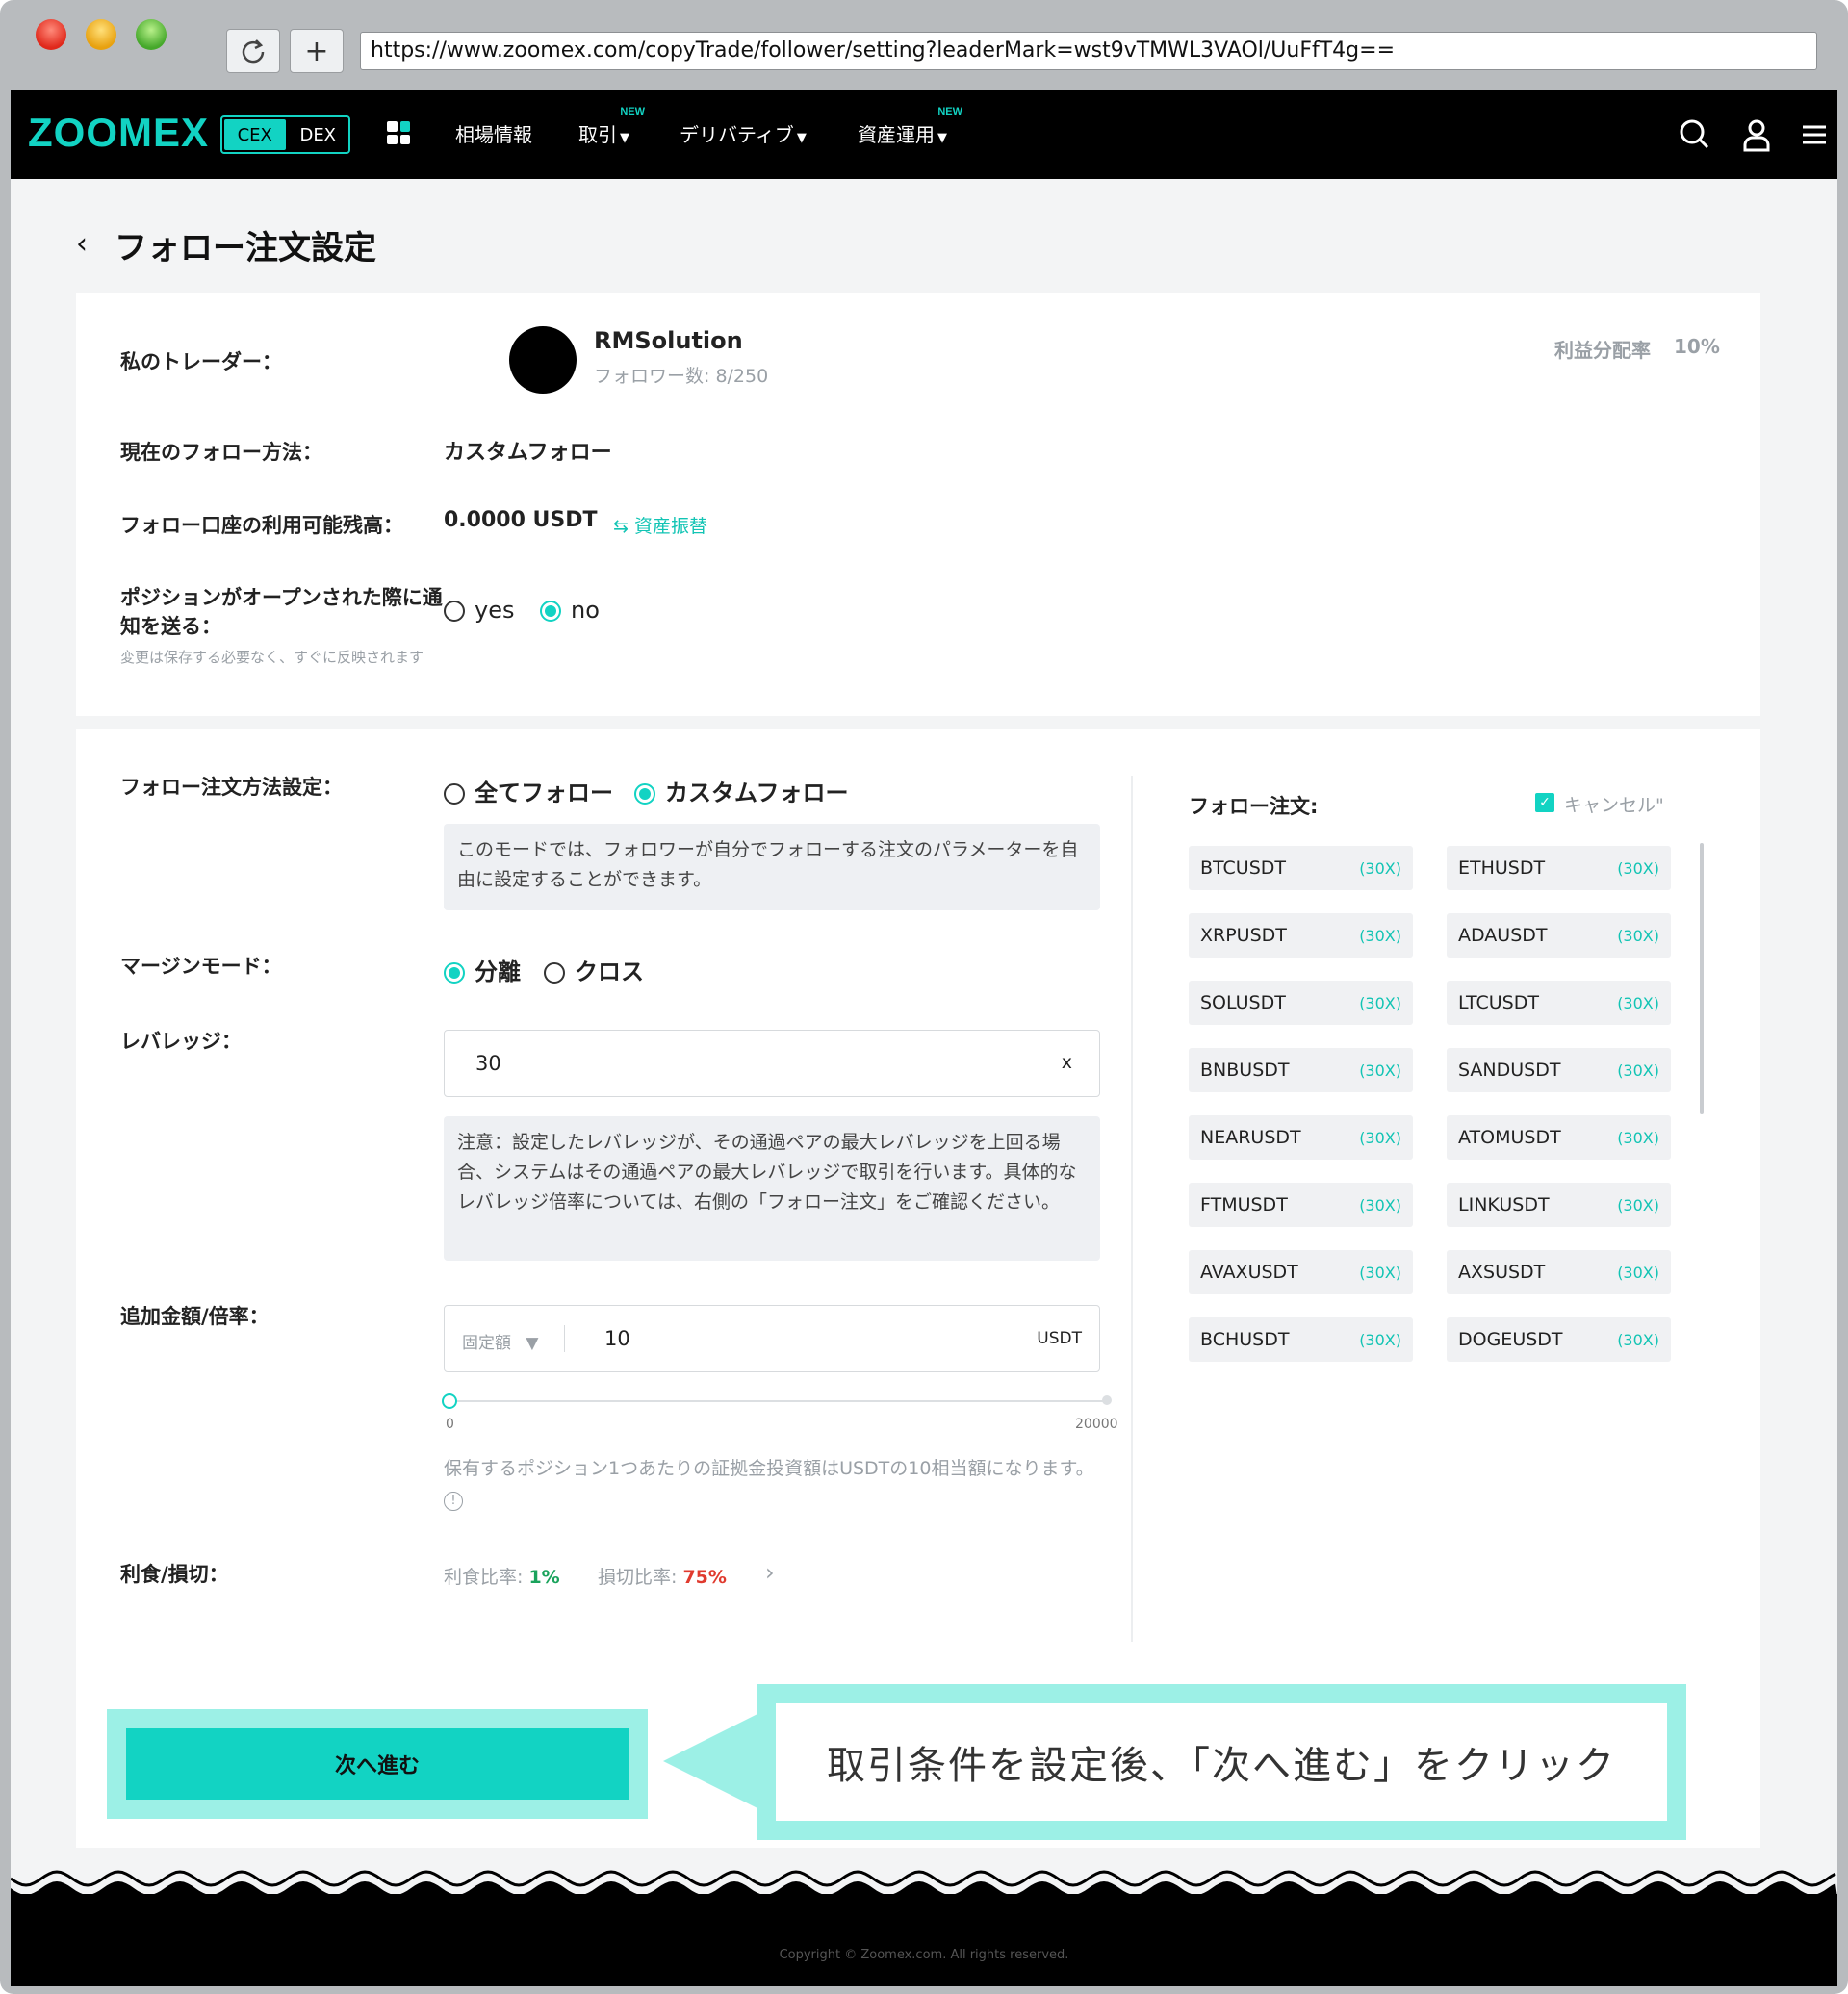 This screenshot has width=1848, height=1994. What do you see at coordinates (770, 1572) in the screenshot?
I see `chevron-right-icon: ›` at bounding box center [770, 1572].